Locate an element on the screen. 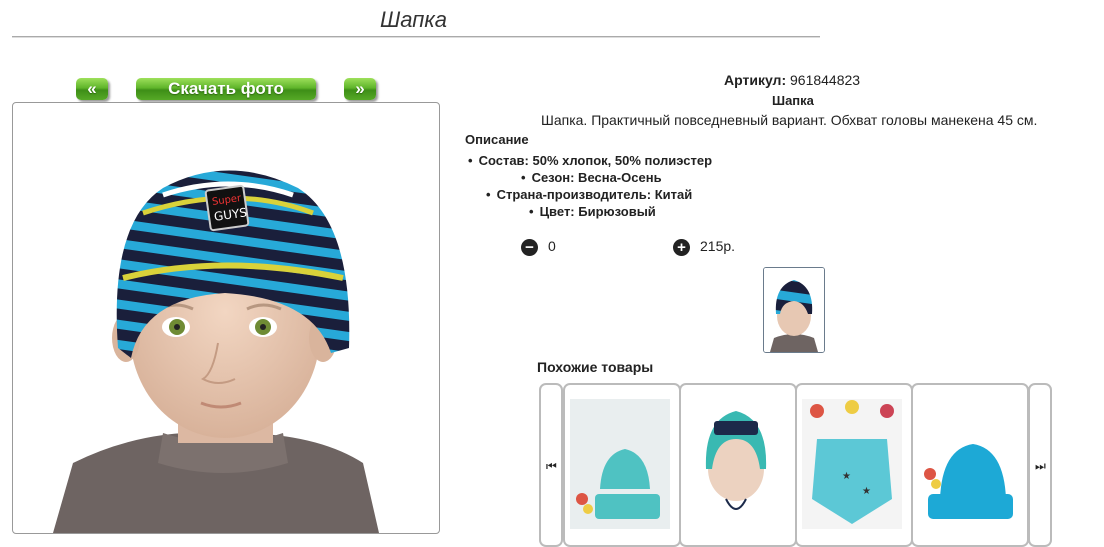 The image size is (1104, 547). title-divider is located at coordinates (416, 37).